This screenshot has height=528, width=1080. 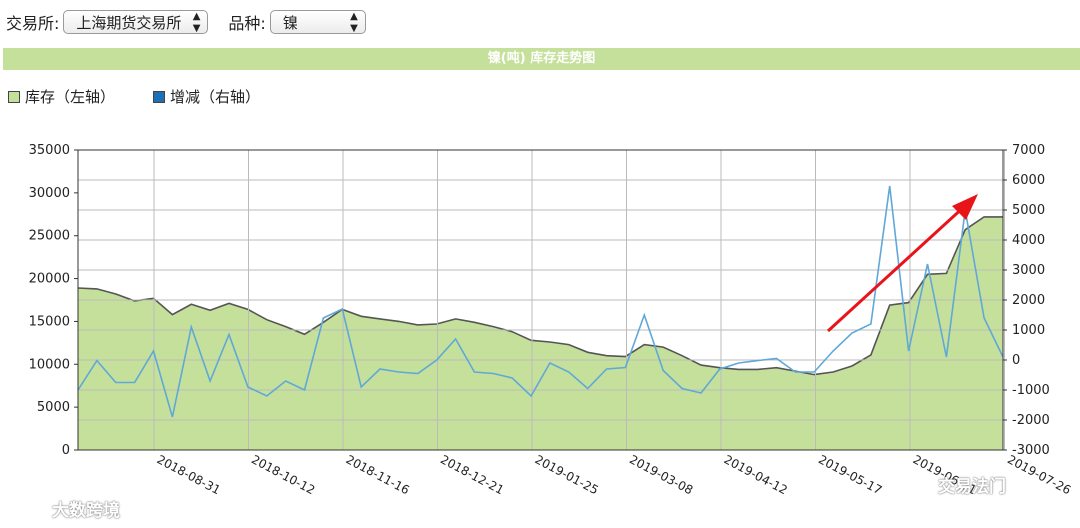 I want to click on y-right-tick-label: 6000, so click(x=1028, y=180).